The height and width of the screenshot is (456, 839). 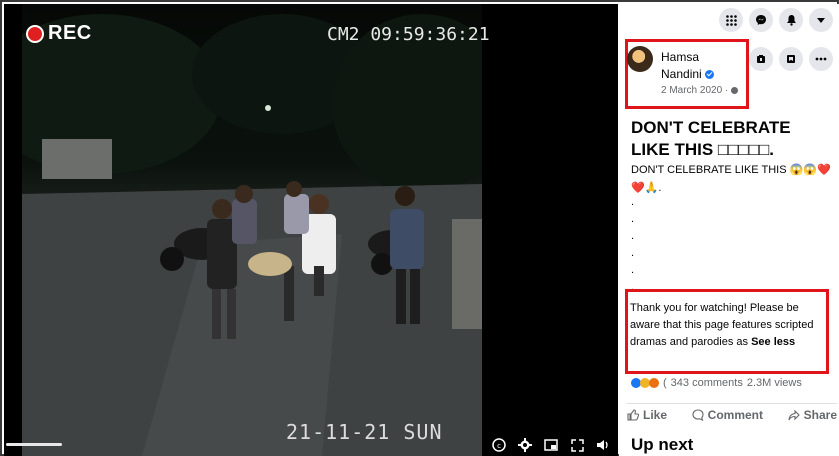 I want to click on share-button: Share, so click(x=812, y=415).